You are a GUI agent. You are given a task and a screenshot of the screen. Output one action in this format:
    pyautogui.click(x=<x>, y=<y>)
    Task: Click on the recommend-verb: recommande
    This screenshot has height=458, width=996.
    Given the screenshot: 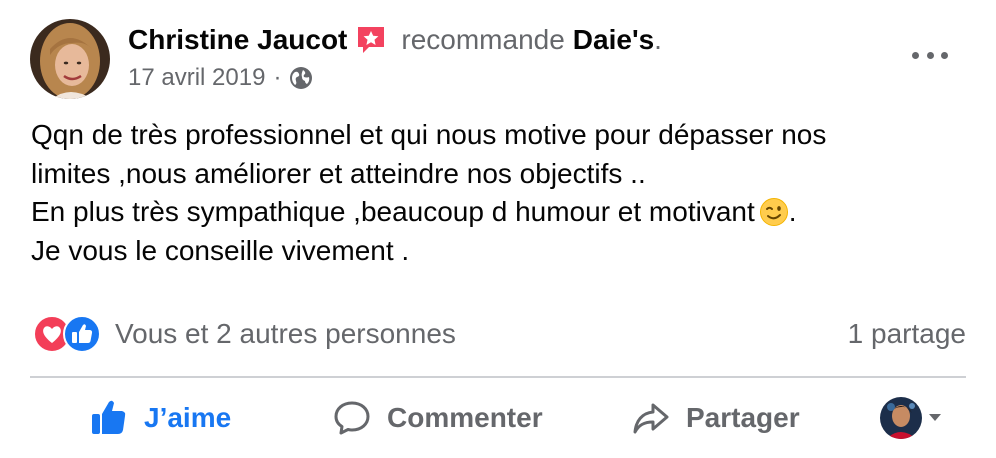 What is the action you would take?
    pyautogui.click(x=483, y=39)
    